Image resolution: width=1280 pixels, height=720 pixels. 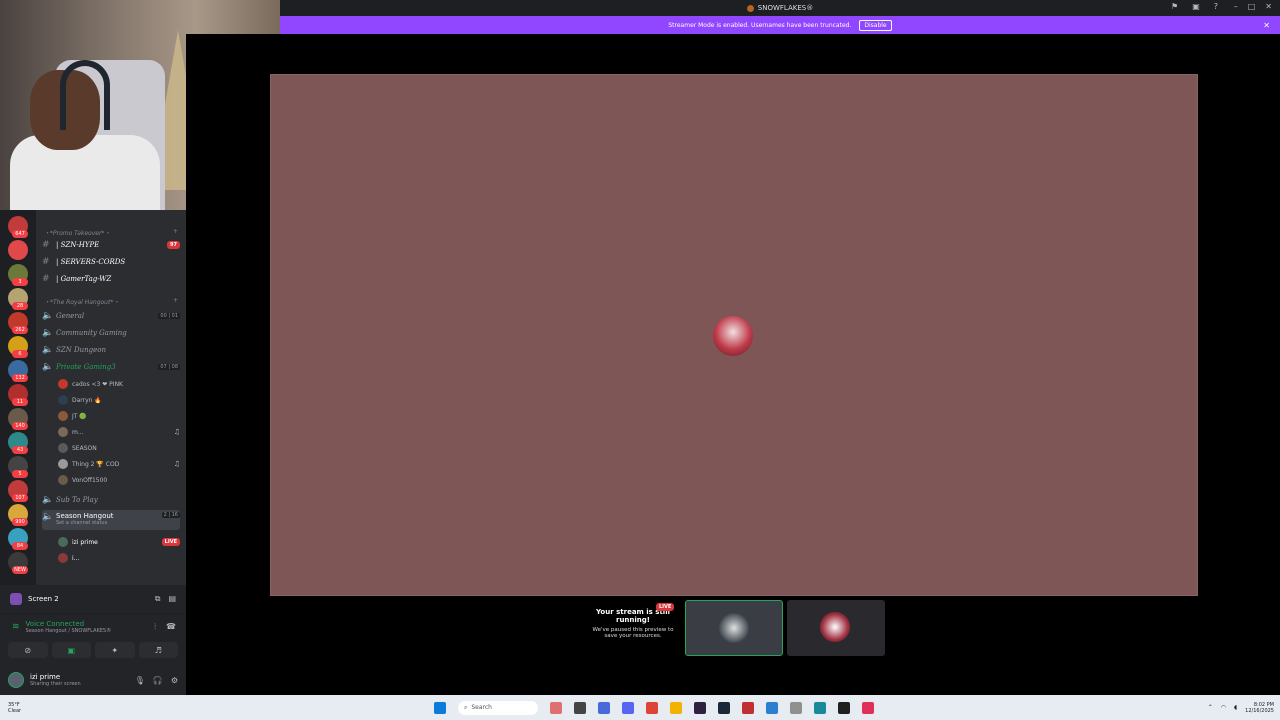 What do you see at coordinates (77, 233) in the screenshot?
I see `category-label: ・*Promo Takeover*・` at bounding box center [77, 233].